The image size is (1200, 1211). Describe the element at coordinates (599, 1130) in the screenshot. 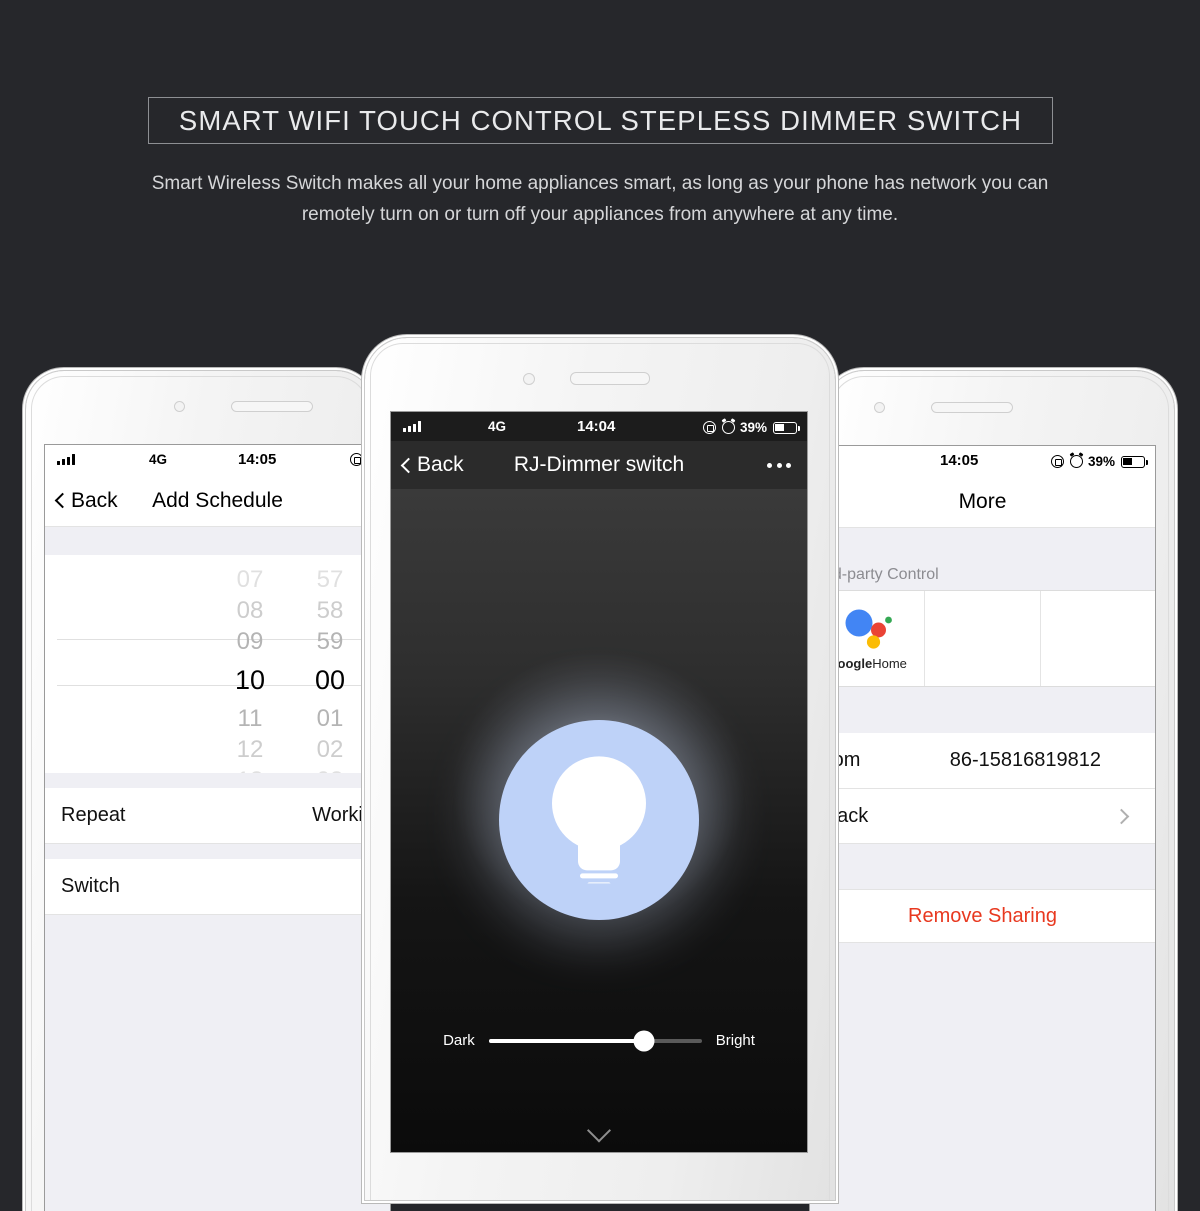

I see `chevron-down-icon` at that location.